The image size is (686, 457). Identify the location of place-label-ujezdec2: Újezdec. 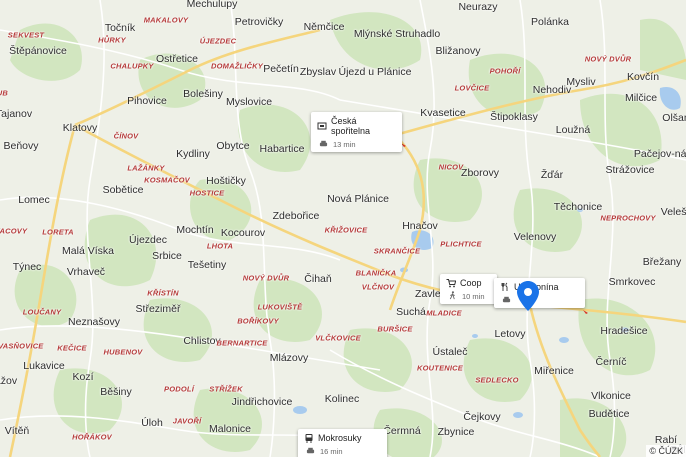
(148, 239).